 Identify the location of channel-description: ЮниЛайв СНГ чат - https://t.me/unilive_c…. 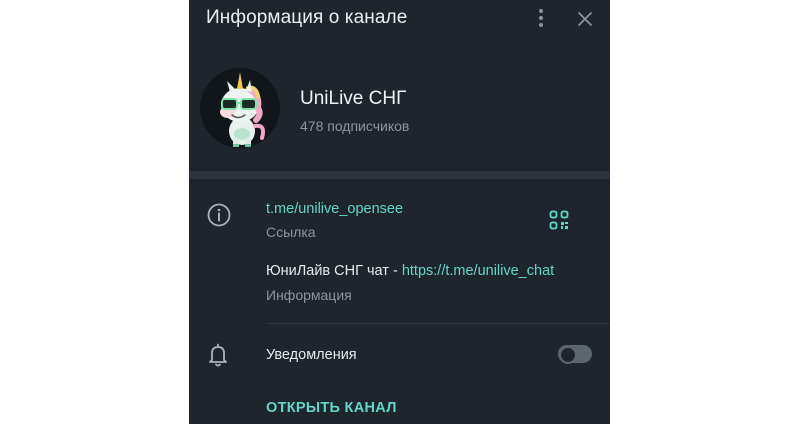
(410, 271).